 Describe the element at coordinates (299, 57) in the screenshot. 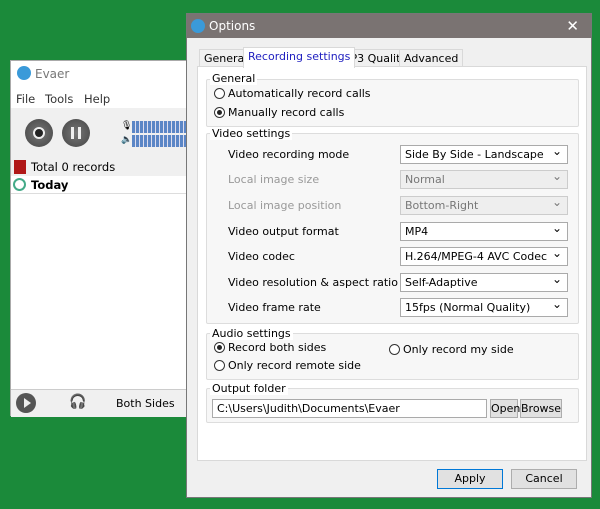

I see `tab-recording-settings: Recording settings` at that location.